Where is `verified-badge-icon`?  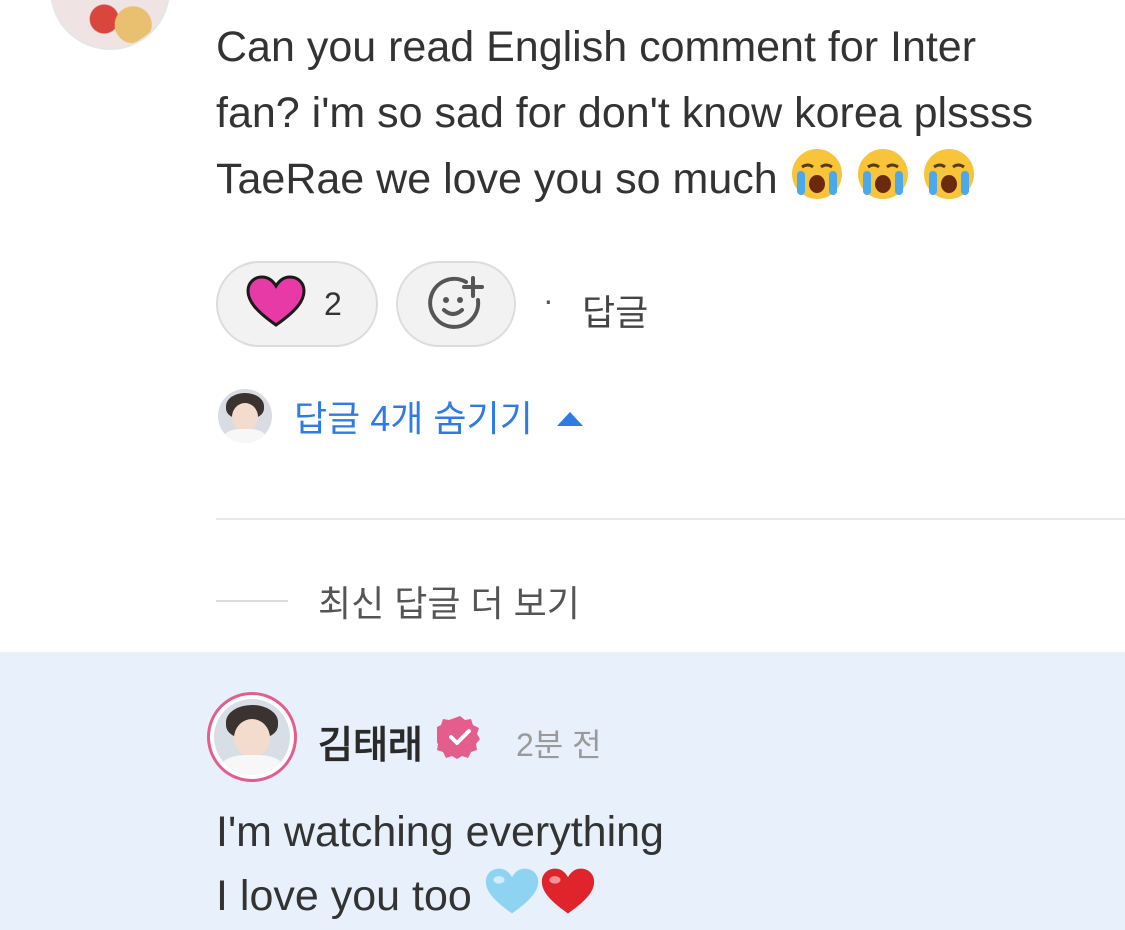
verified-badge-icon is located at coordinates (458, 737).